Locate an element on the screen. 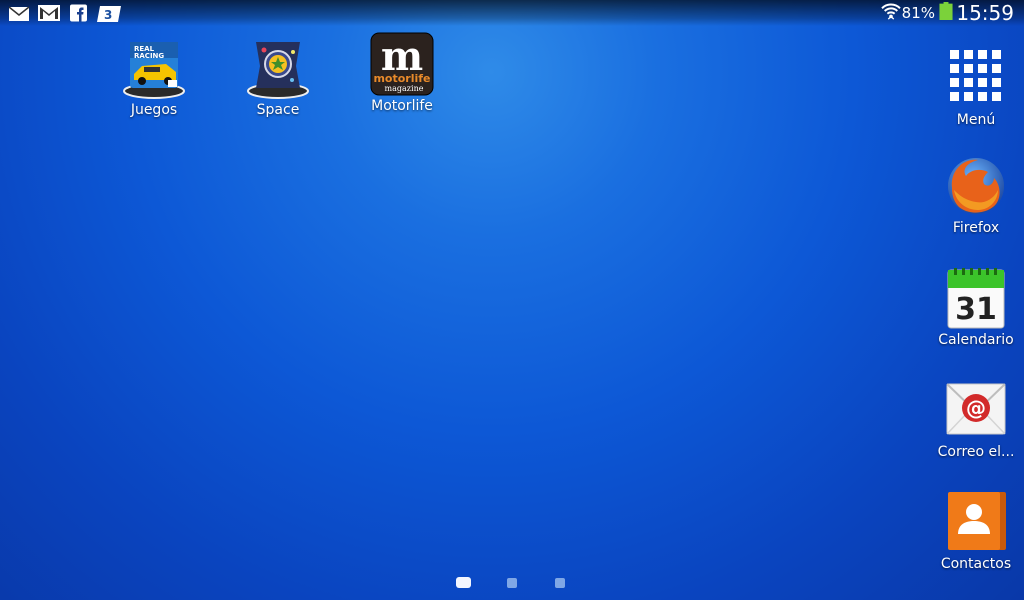  app-label: Firefox is located at coordinates (976, 228).